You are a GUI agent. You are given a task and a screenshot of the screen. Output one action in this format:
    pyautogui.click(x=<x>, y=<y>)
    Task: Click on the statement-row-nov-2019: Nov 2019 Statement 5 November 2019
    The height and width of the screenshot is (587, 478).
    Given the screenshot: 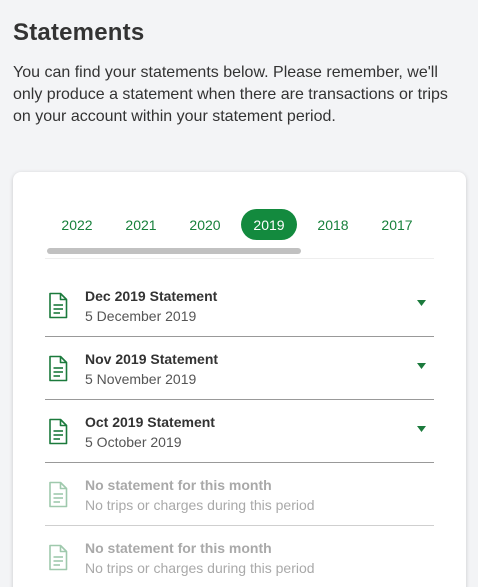 What is the action you would take?
    pyautogui.click(x=239, y=368)
    